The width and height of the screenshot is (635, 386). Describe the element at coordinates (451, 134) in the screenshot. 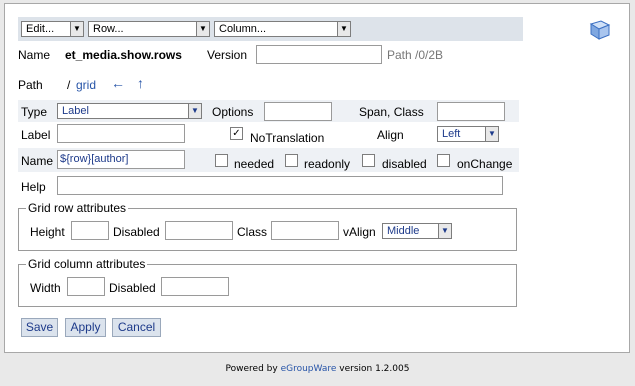

I see `align-select-value: Left` at that location.